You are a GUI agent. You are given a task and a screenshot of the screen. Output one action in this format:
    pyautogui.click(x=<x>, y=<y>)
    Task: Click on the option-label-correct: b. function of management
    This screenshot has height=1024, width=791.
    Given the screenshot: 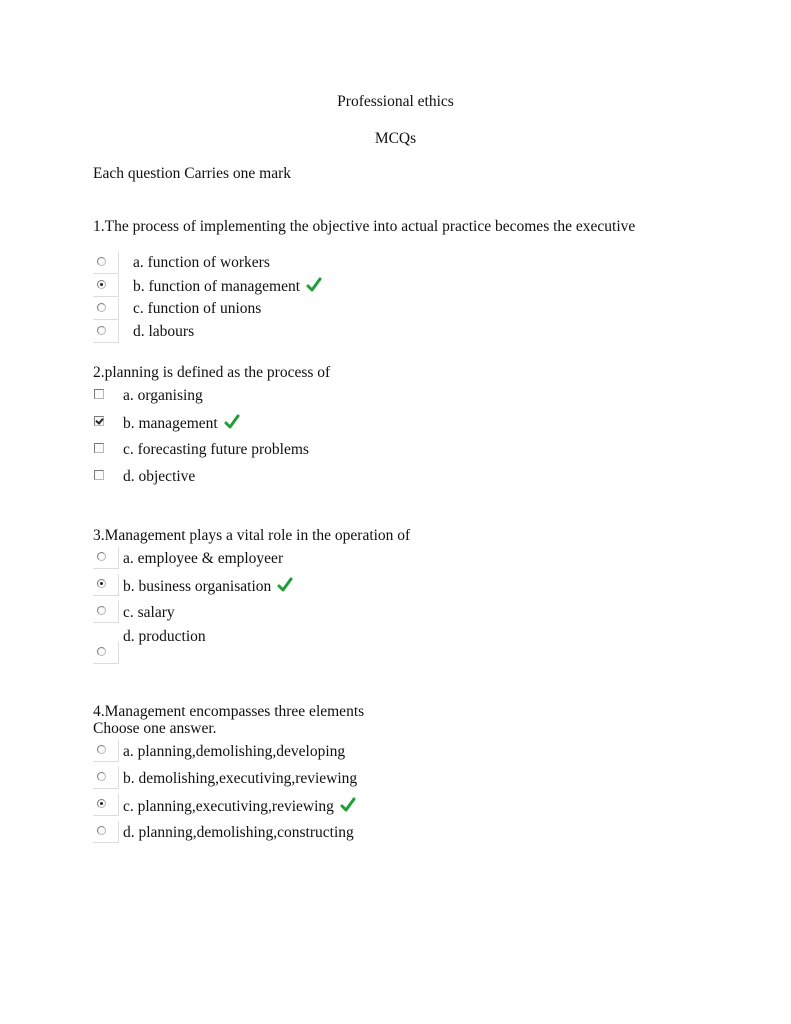 What is the action you would take?
    pyautogui.click(x=227, y=286)
    